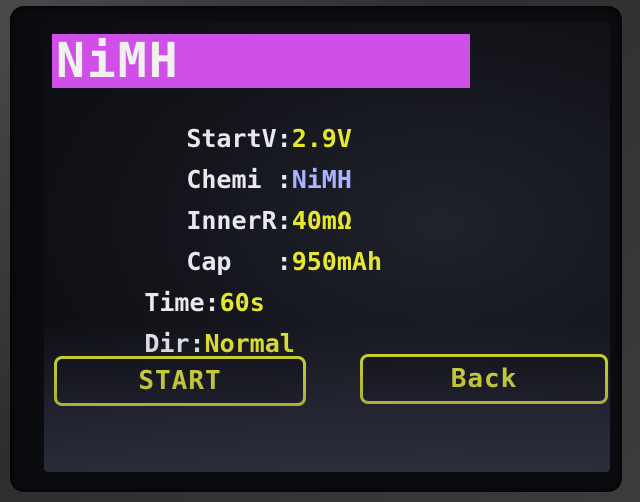 The image size is (640, 502). I want to click on page-title: NiMH, so click(118, 61).